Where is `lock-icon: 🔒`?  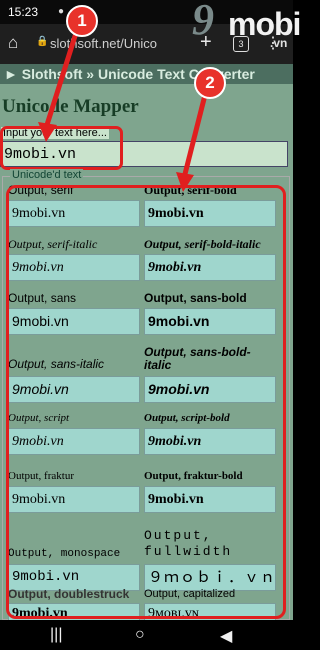 lock-icon: 🔒 is located at coordinates (42, 41).